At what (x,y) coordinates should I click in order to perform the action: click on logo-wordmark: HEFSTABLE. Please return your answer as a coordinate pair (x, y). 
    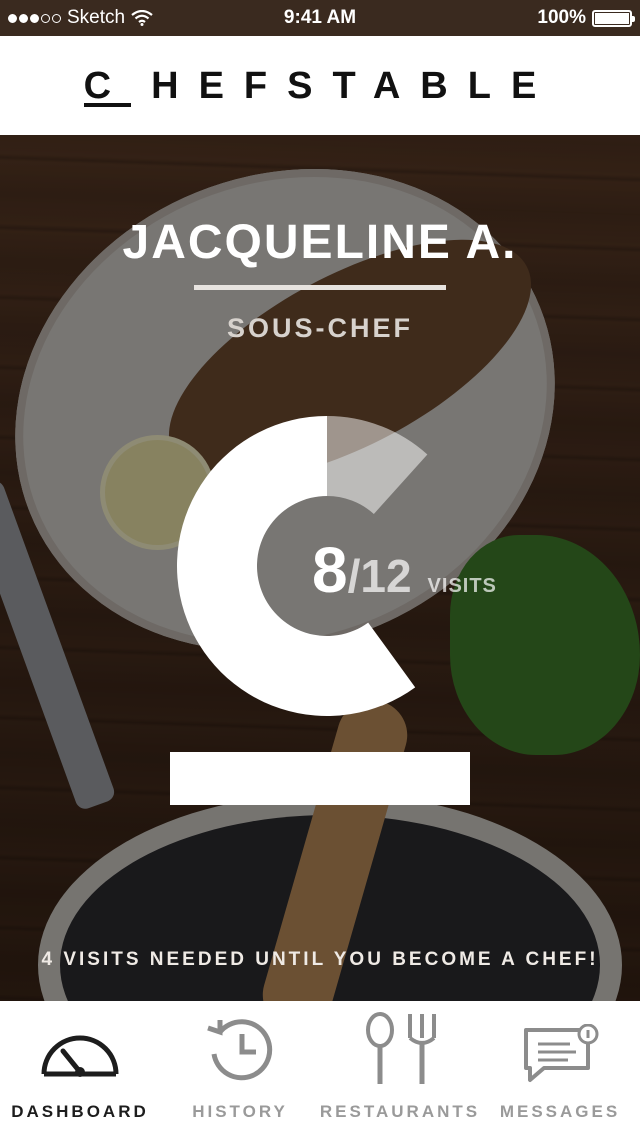
    Looking at the image, I should click on (354, 85).